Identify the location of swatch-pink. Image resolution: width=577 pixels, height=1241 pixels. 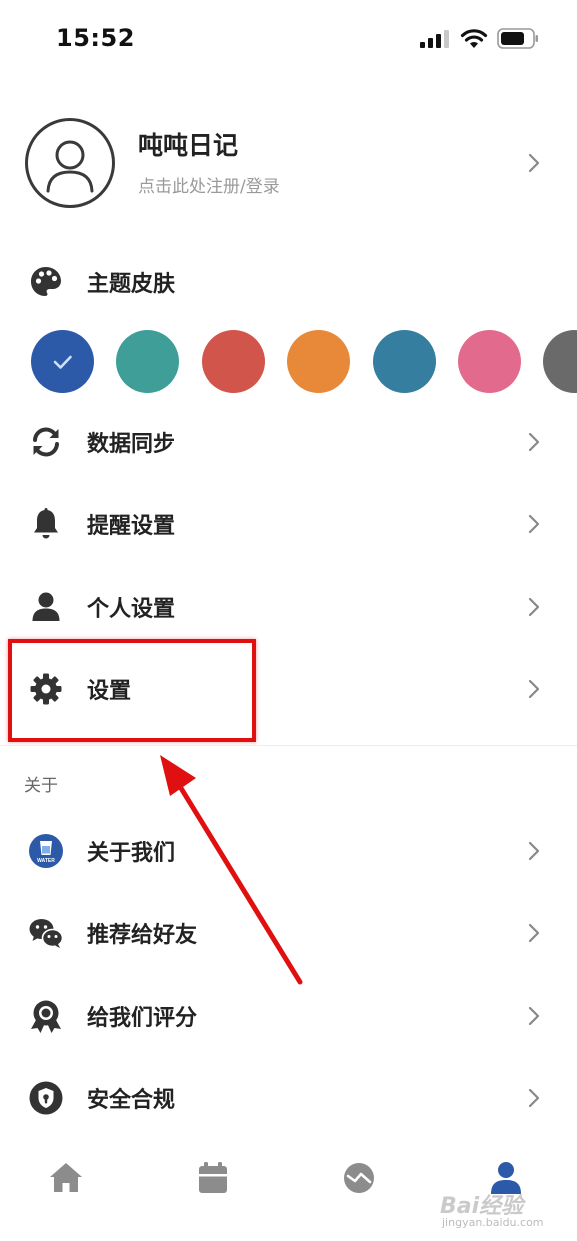
(489, 361).